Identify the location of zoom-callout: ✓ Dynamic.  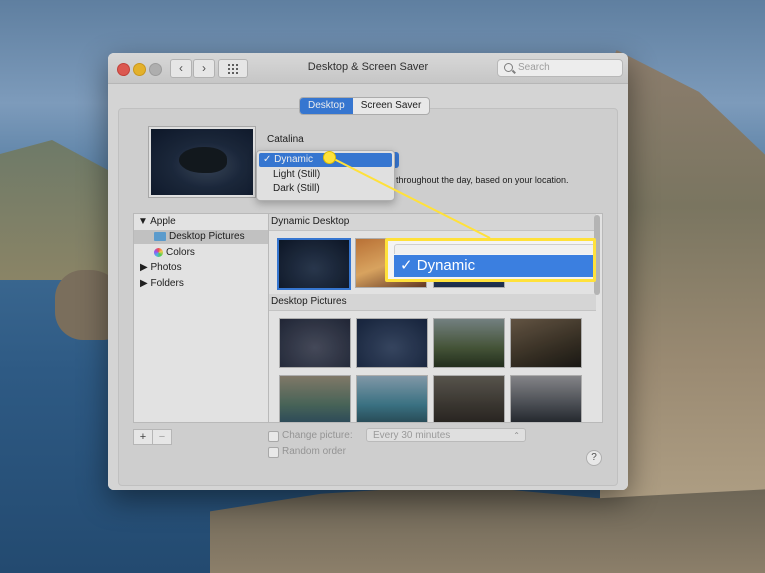
(490, 260).